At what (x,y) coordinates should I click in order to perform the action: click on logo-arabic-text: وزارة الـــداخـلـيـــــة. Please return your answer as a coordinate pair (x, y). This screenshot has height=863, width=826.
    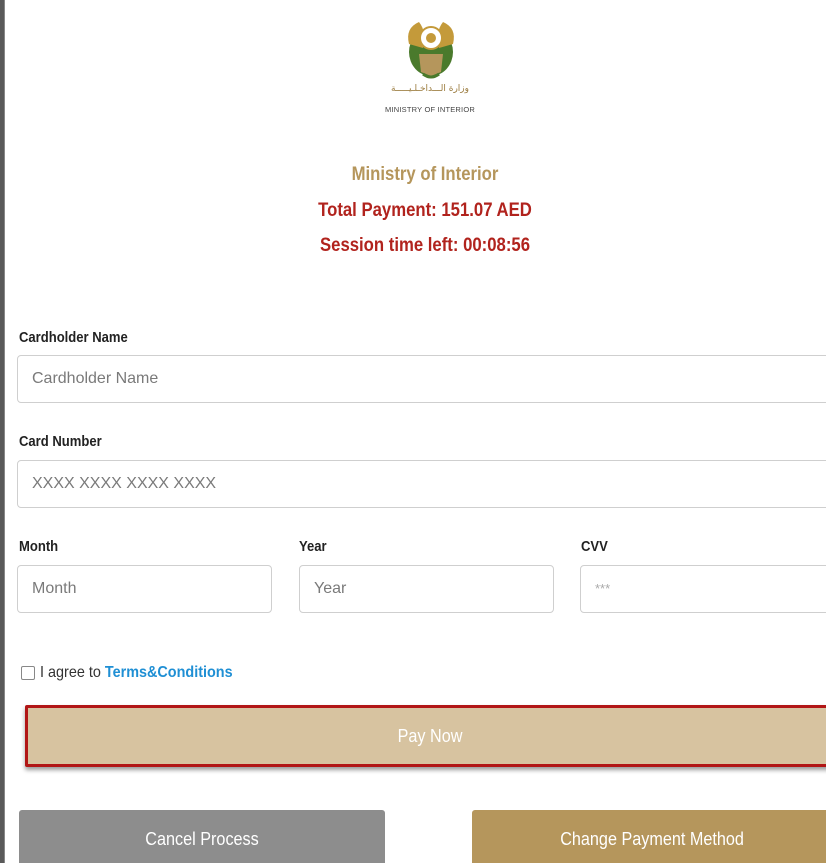
    Looking at the image, I should click on (430, 89).